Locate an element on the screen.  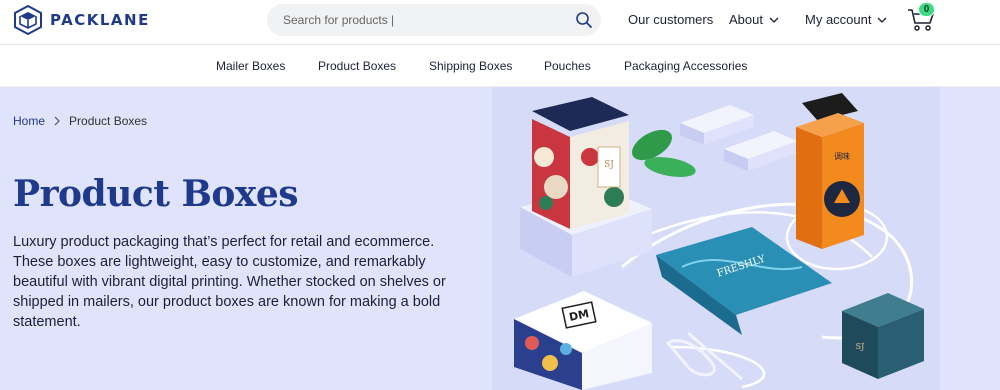
breadcrumb-home: Home is located at coordinates (29, 121).